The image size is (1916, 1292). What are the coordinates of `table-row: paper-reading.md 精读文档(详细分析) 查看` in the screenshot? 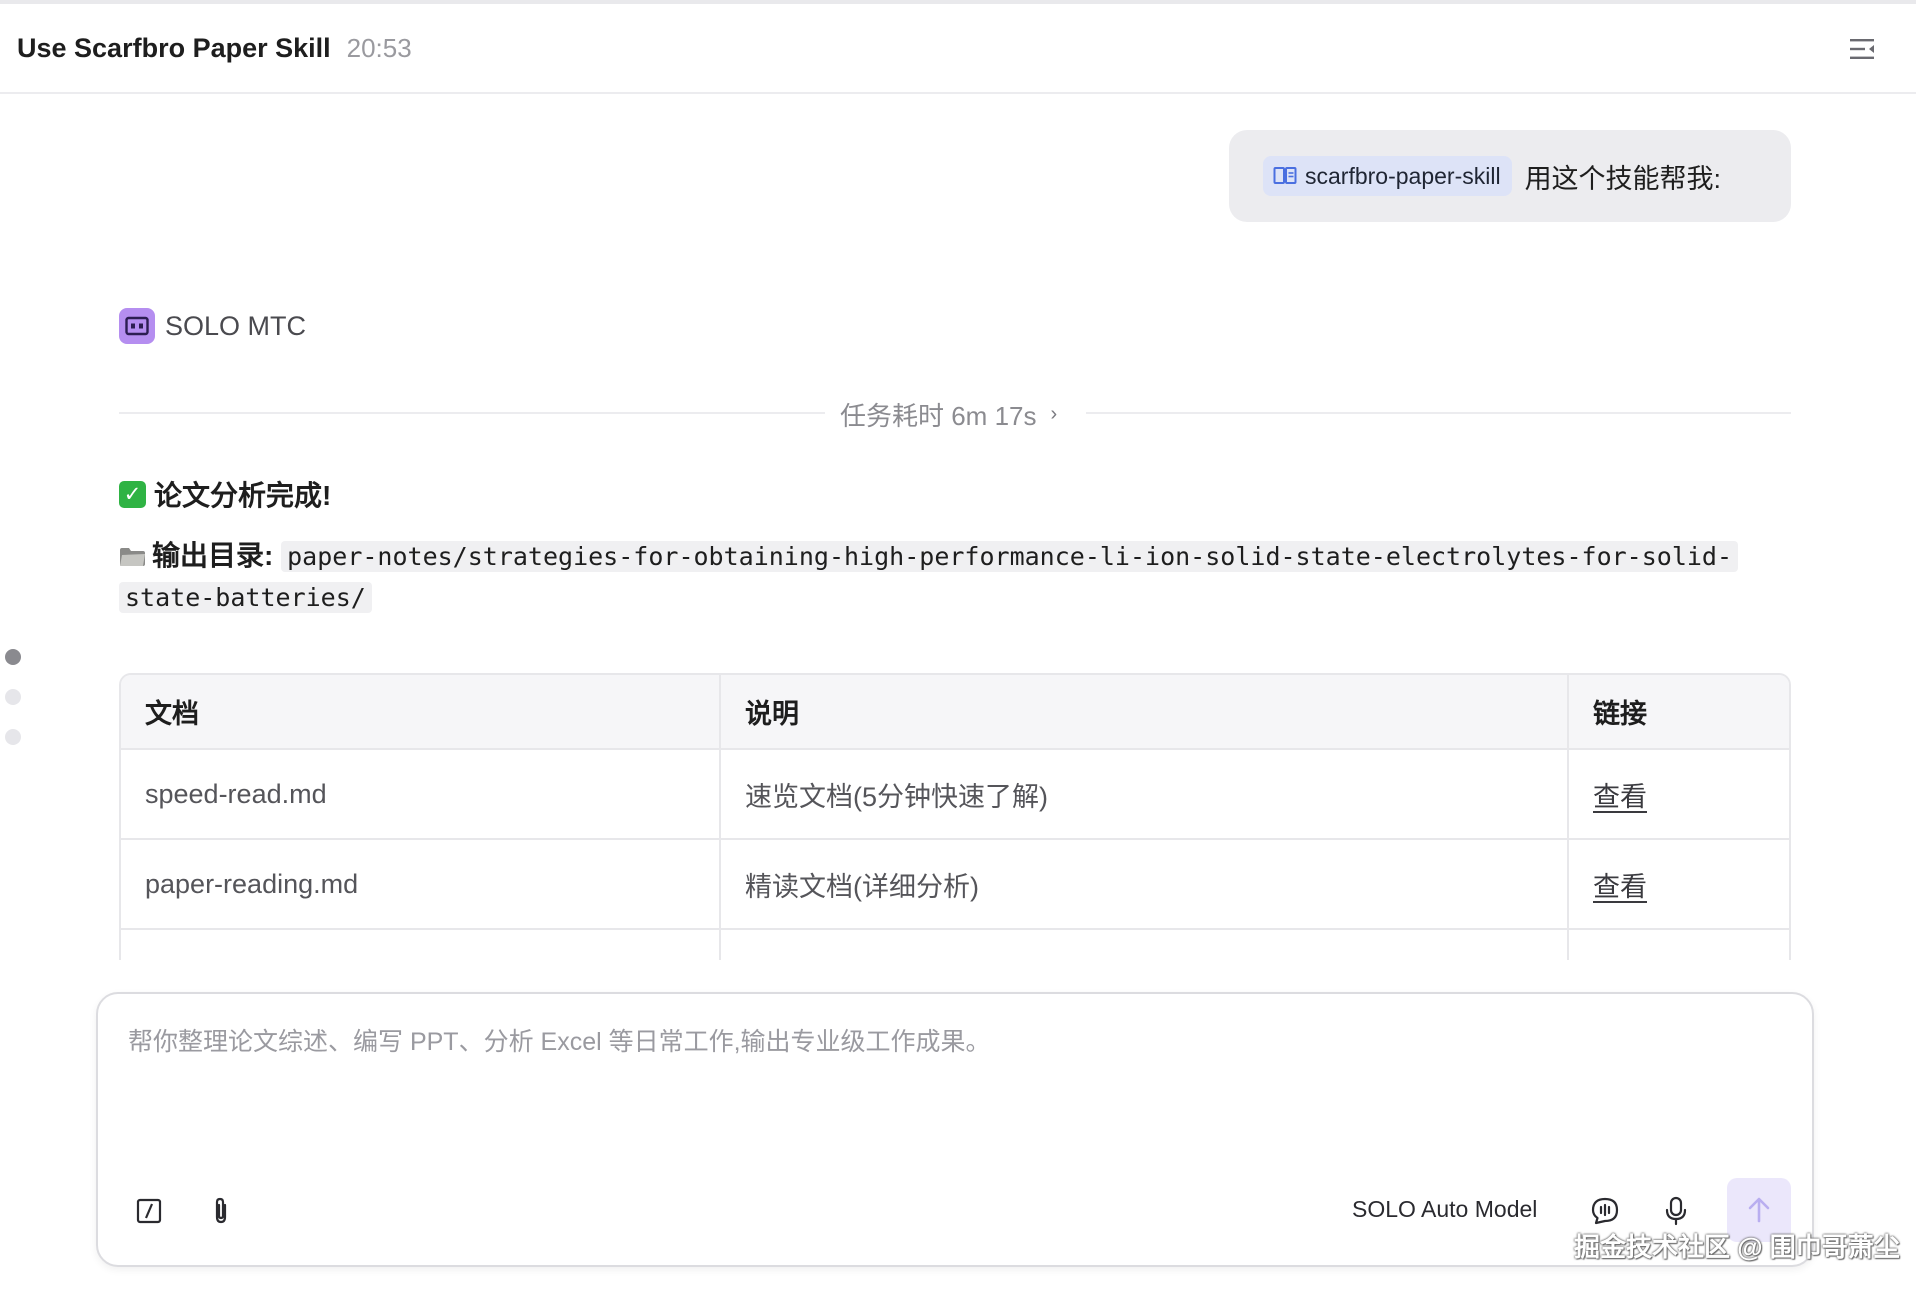 It's located at (955, 884).